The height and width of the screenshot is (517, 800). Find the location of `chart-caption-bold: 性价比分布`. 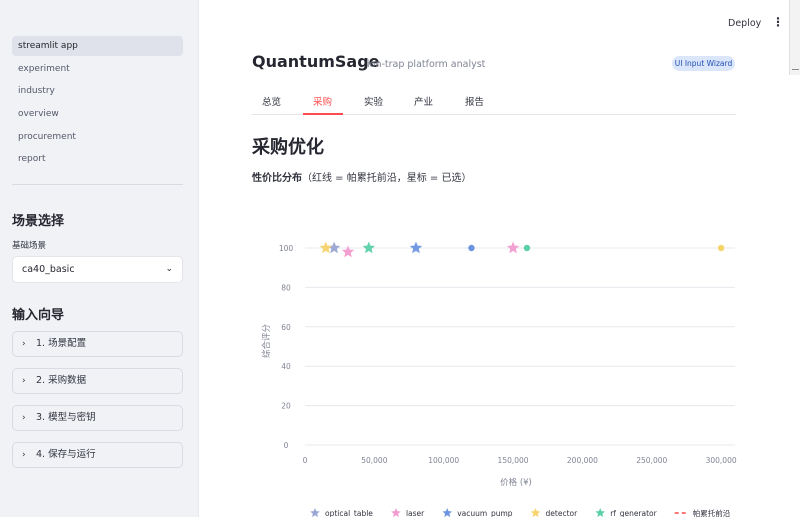

chart-caption-bold: 性价比分布 is located at coordinates (277, 178).